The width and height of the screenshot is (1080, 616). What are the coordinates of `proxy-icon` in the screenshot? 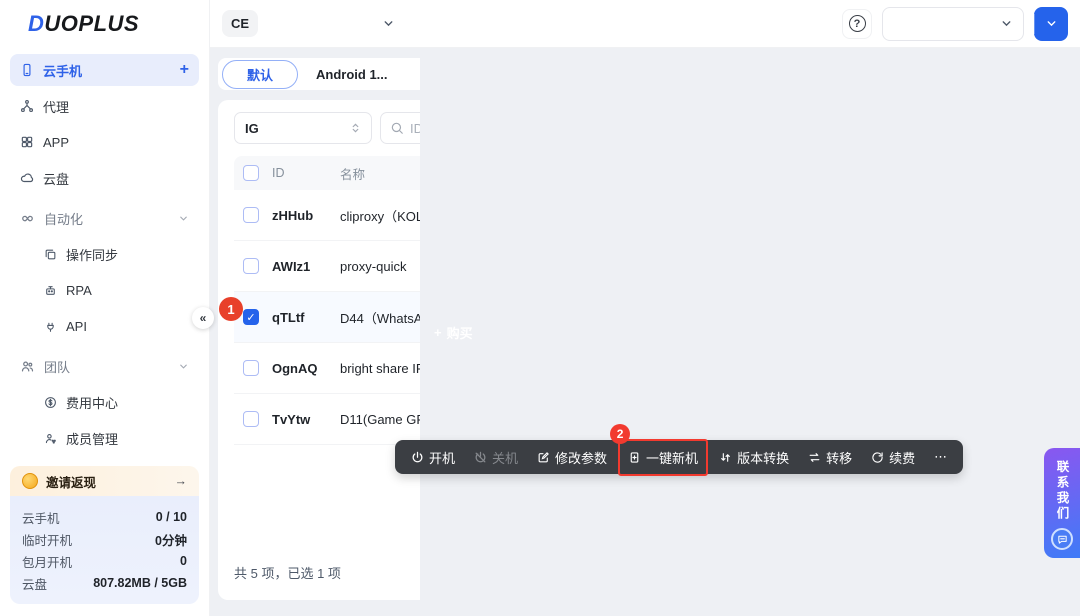 It's located at (27, 106).